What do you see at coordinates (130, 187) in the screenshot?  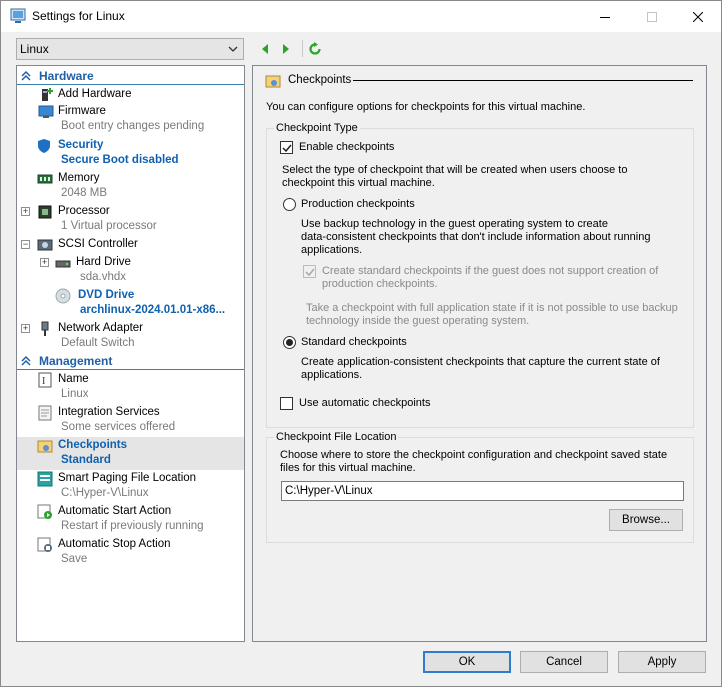 I see `tree-item-memory: Memory 2048 MB` at bounding box center [130, 187].